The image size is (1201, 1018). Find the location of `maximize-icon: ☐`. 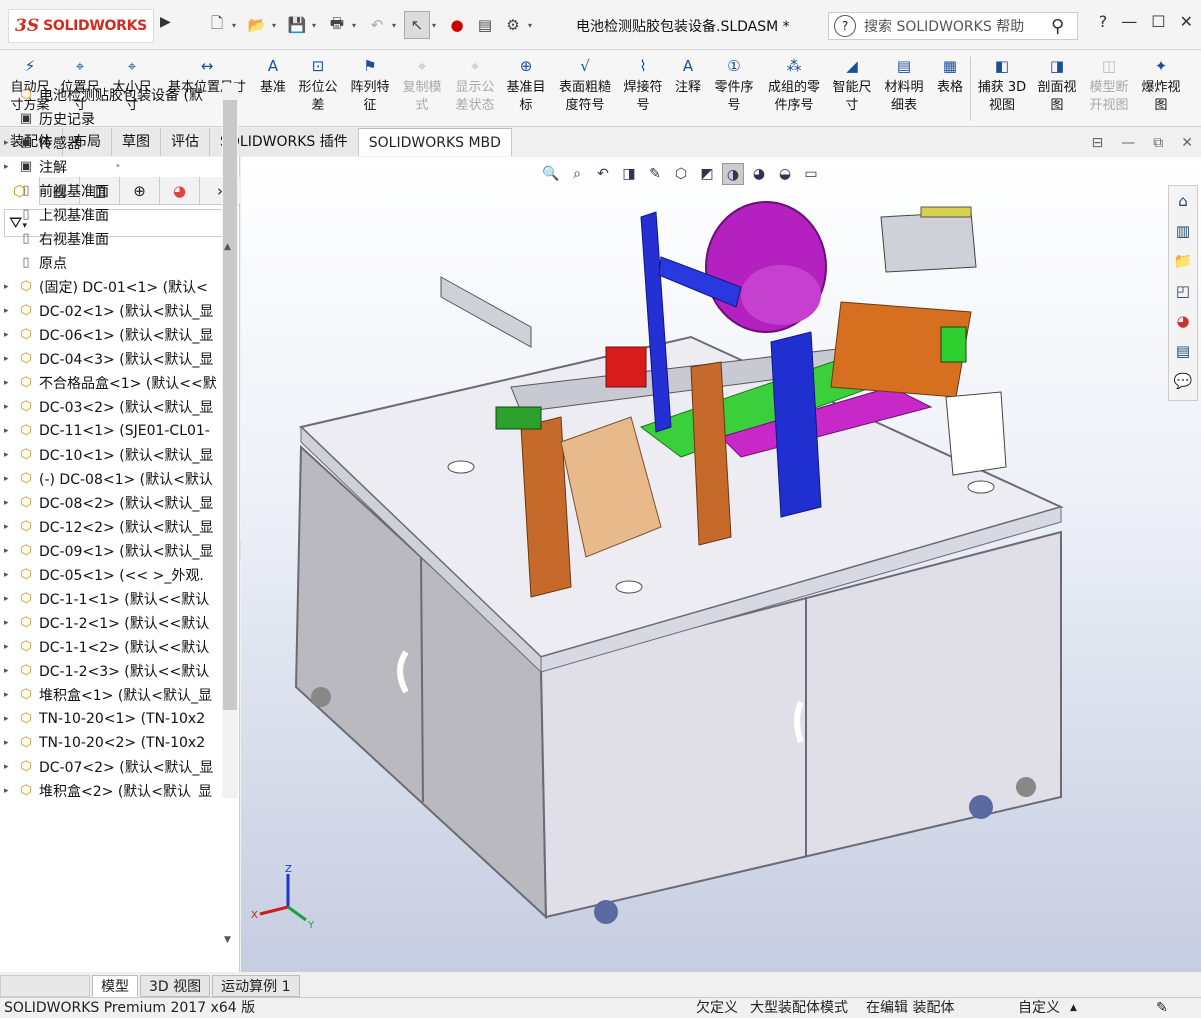

maximize-icon: ☐ is located at coordinates (1158, 21).